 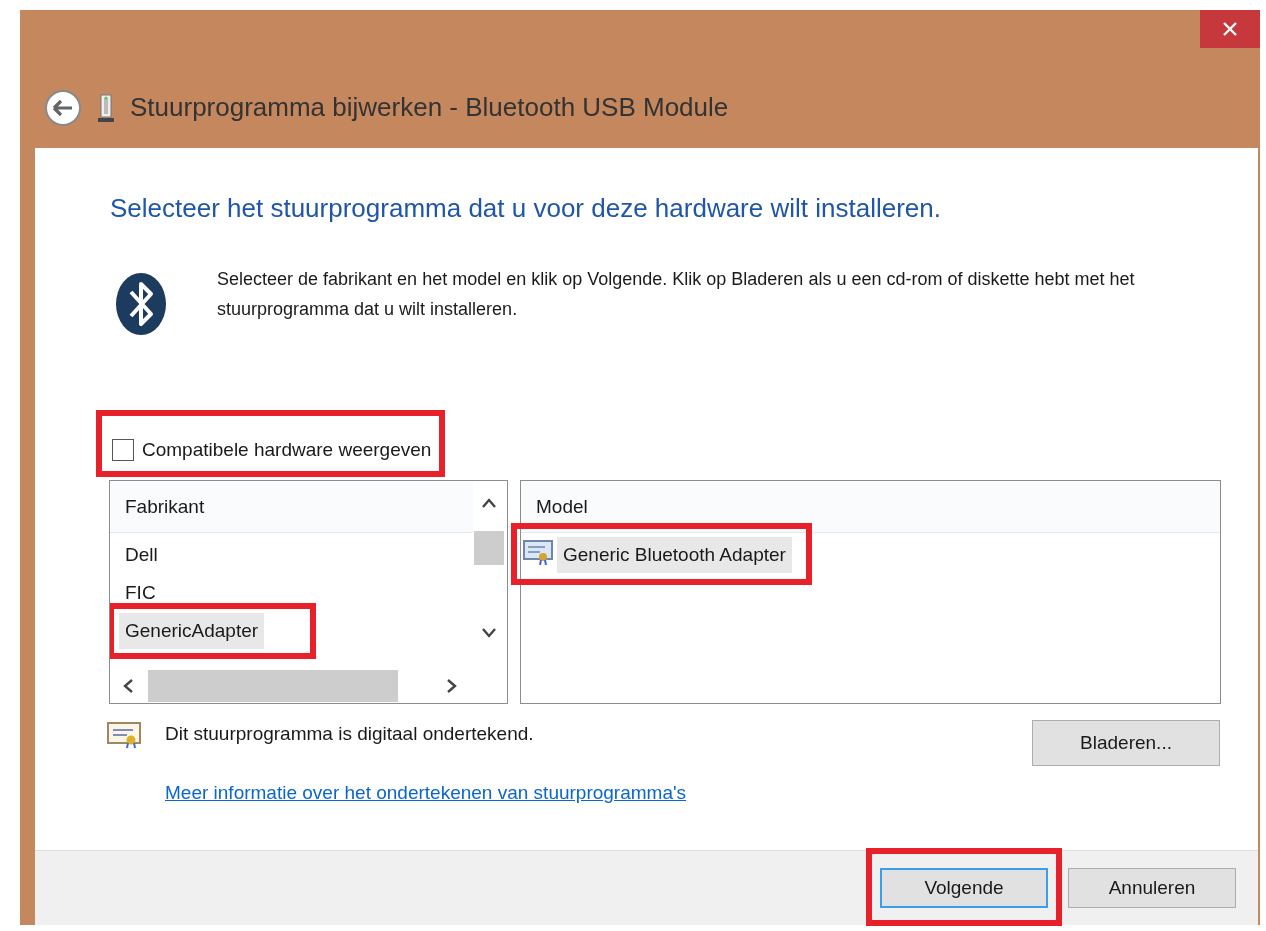 I want to click on manufacturer-item: FIC, so click(x=140, y=593).